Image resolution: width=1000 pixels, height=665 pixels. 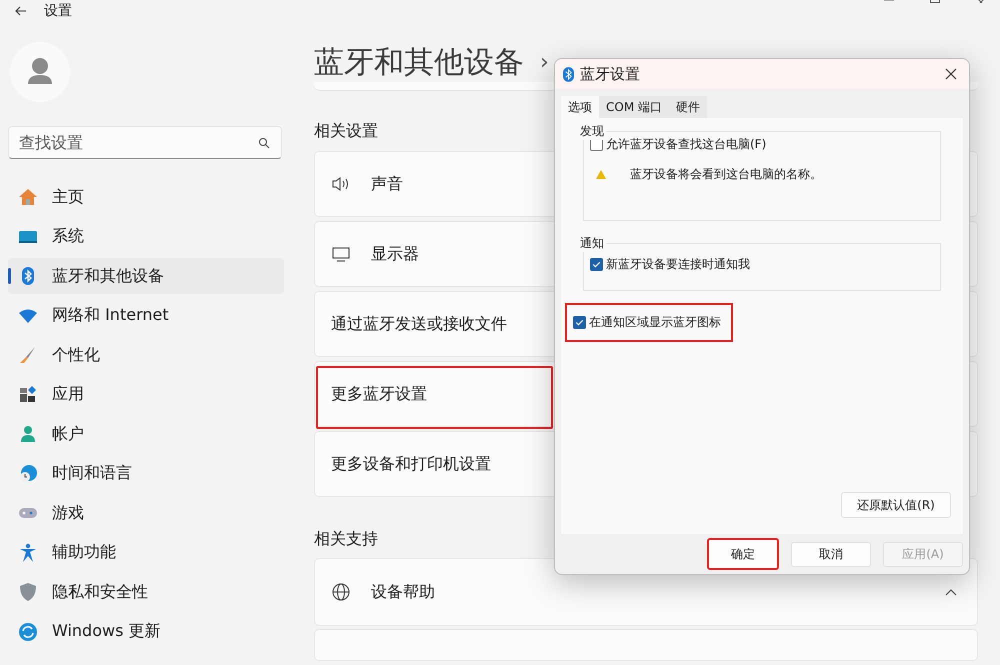 I want to click on page-title: 蓝牙和其他设备, so click(x=419, y=63).